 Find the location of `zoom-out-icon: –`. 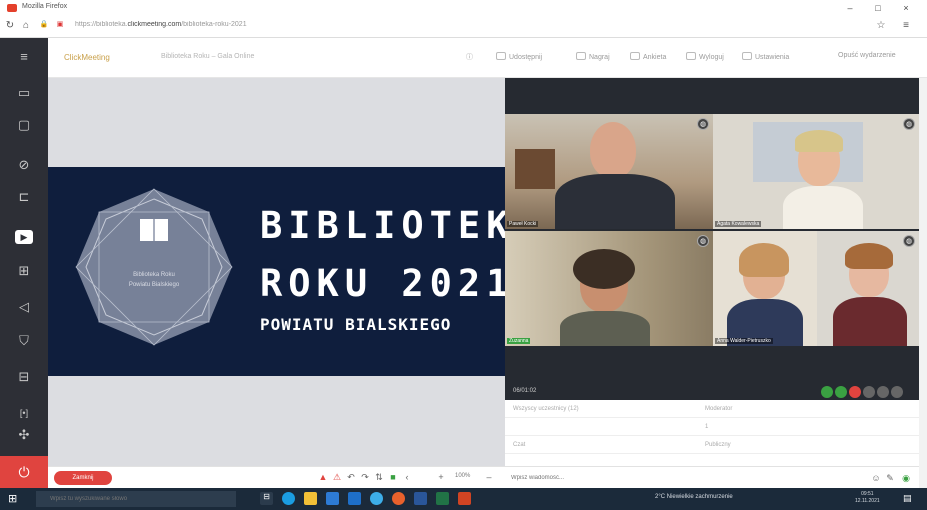

zoom-out-icon: – is located at coordinates (489, 477).